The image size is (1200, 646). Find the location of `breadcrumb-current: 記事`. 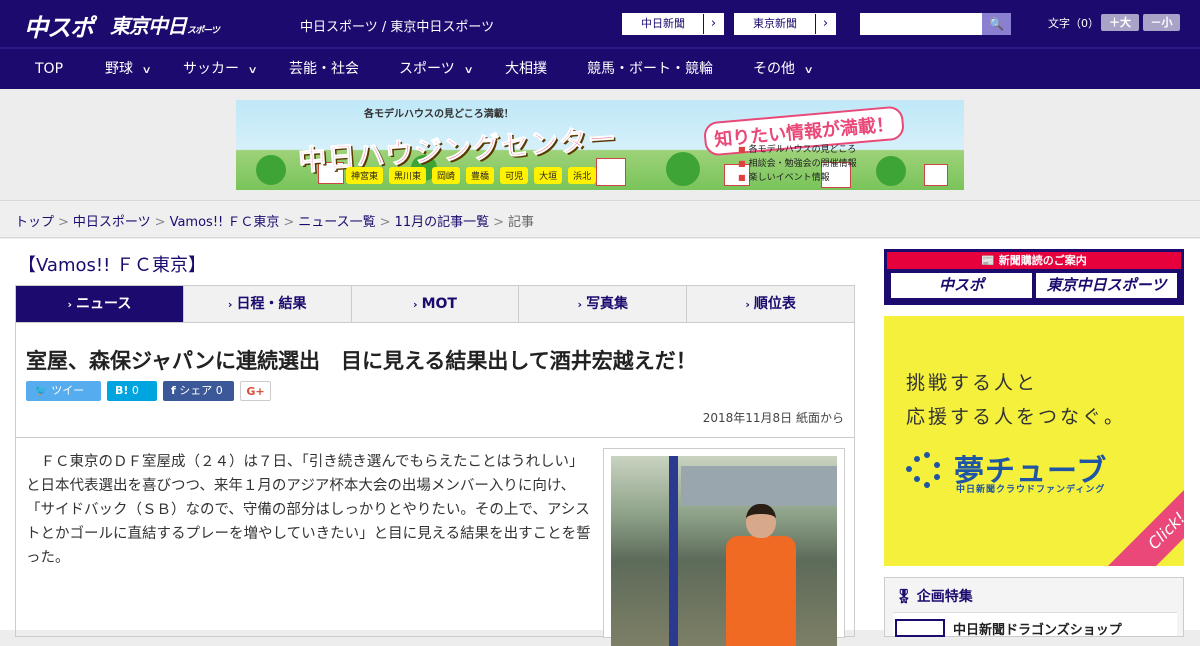

breadcrumb-current: 記事 is located at coordinates (521, 222).